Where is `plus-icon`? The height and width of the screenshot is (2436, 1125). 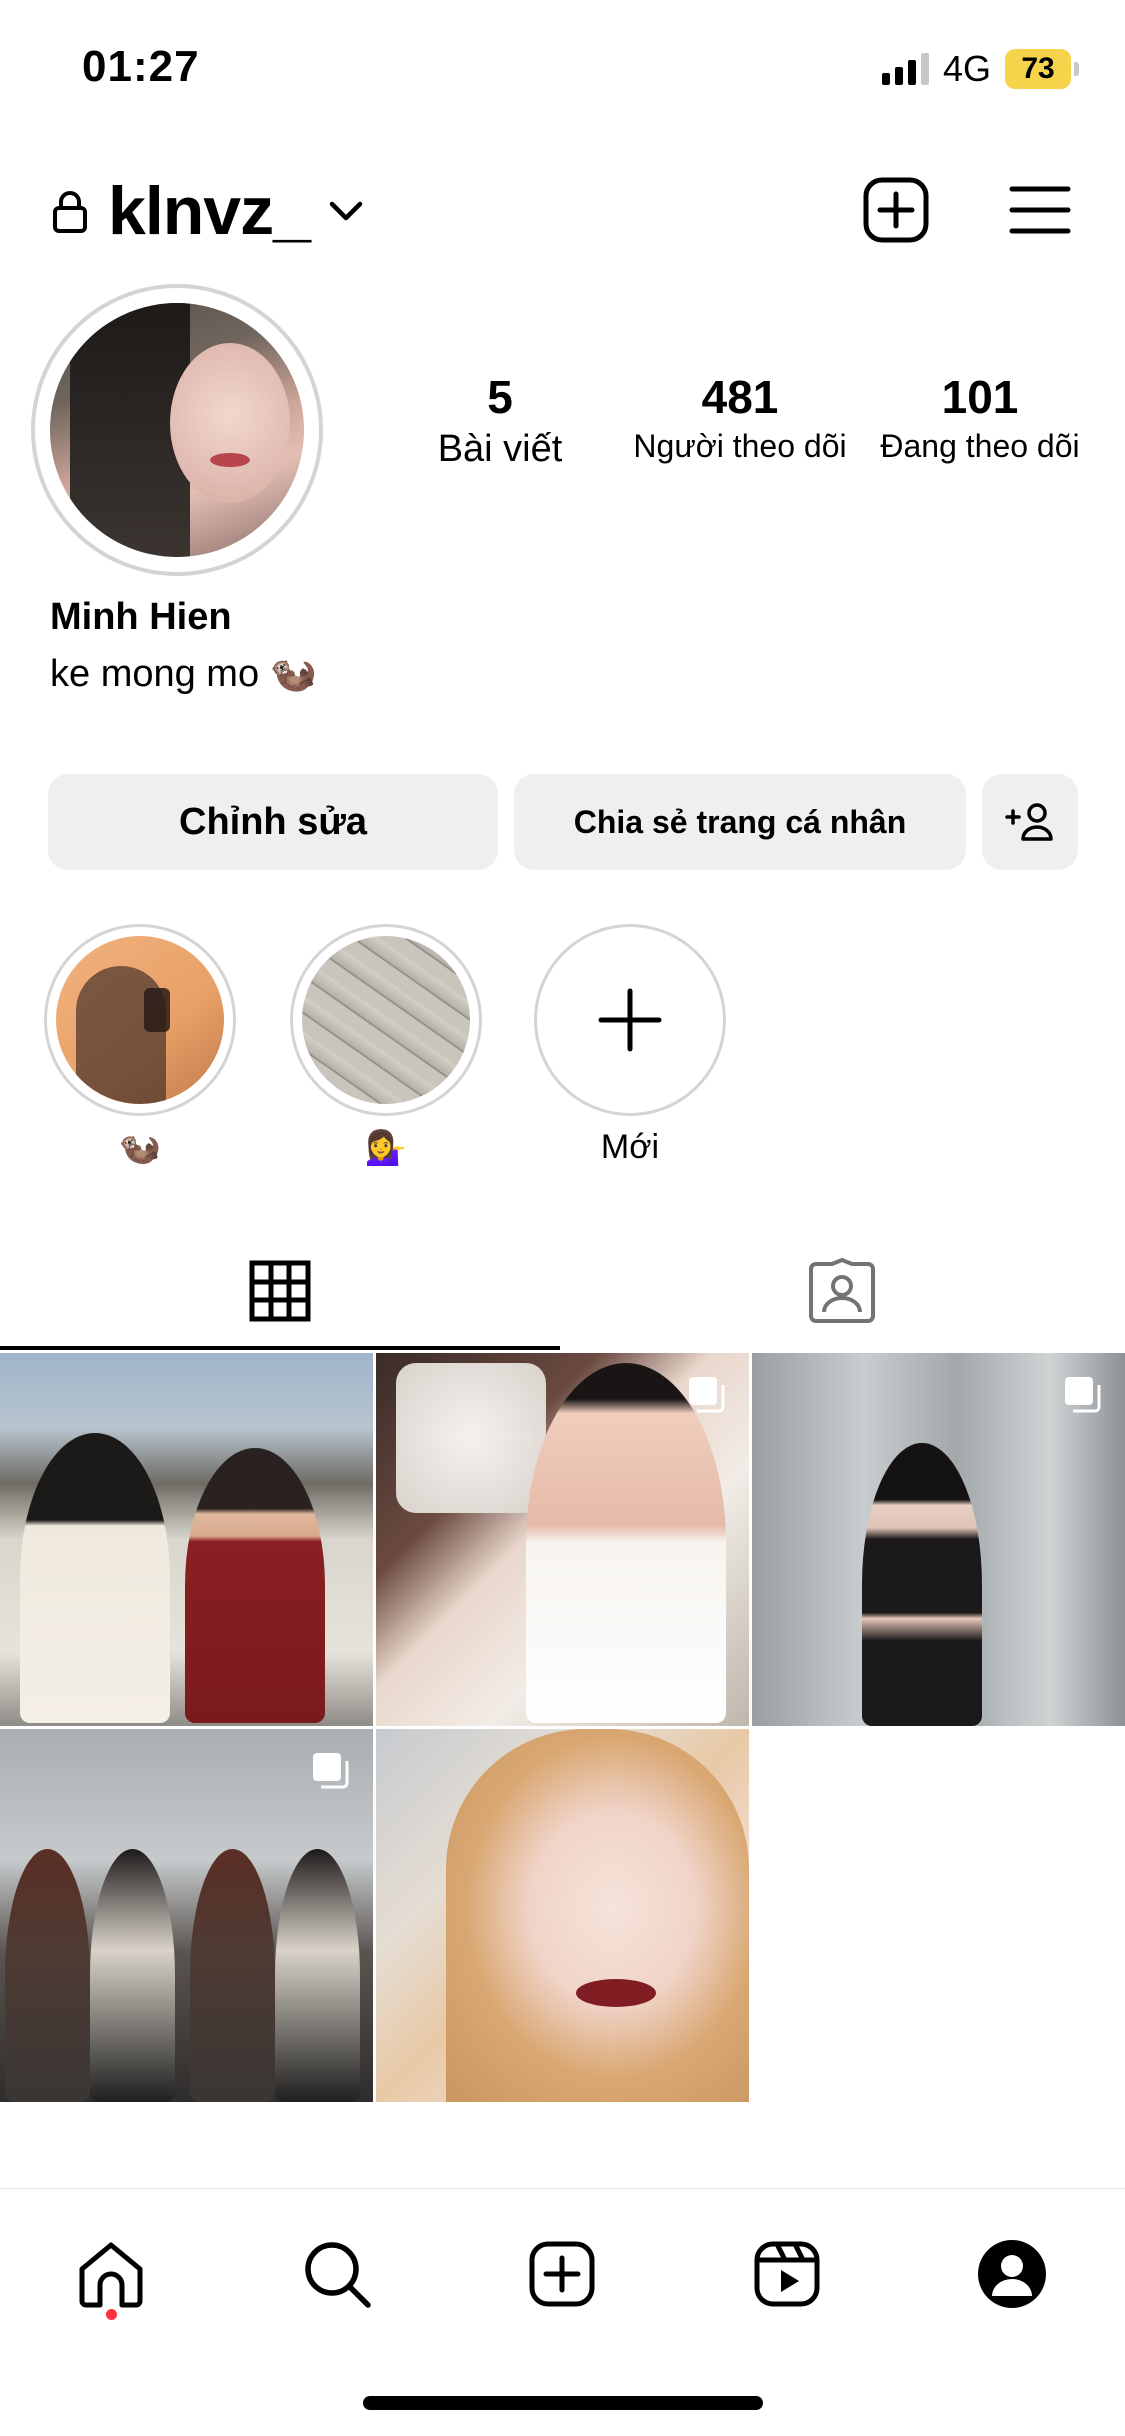 plus-icon is located at coordinates (630, 1020).